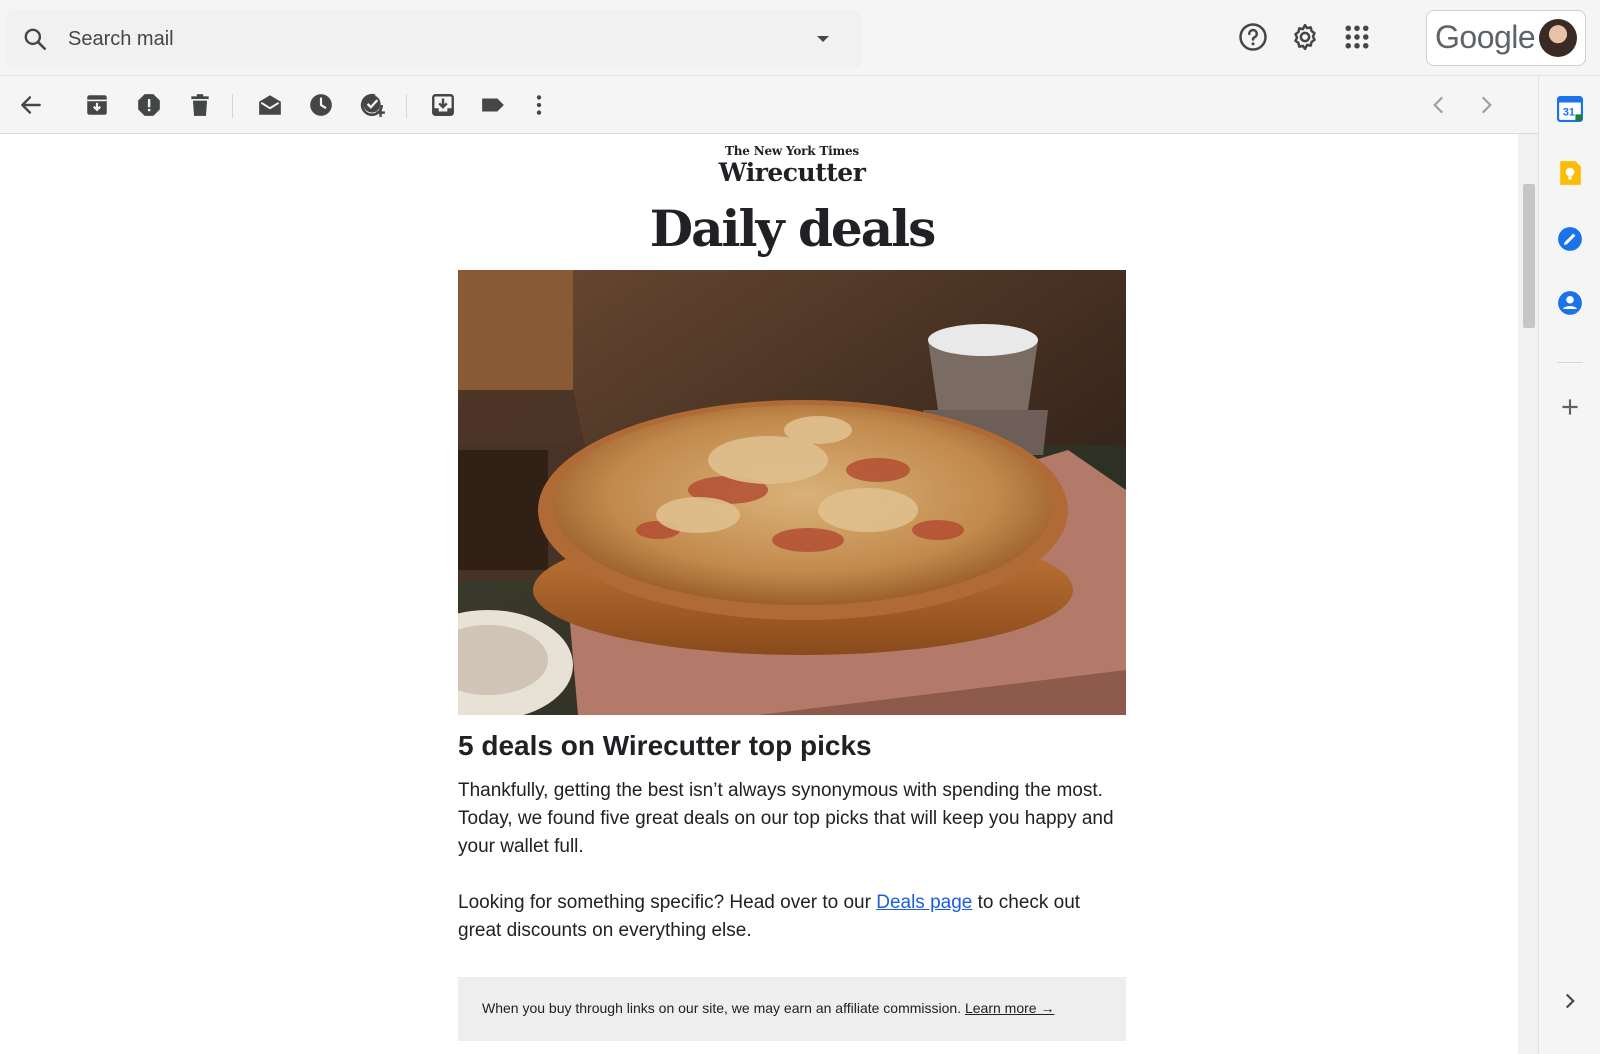  Describe the element at coordinates (1485, 37) in the screenshot. I see `google-logo: Google` at that location.